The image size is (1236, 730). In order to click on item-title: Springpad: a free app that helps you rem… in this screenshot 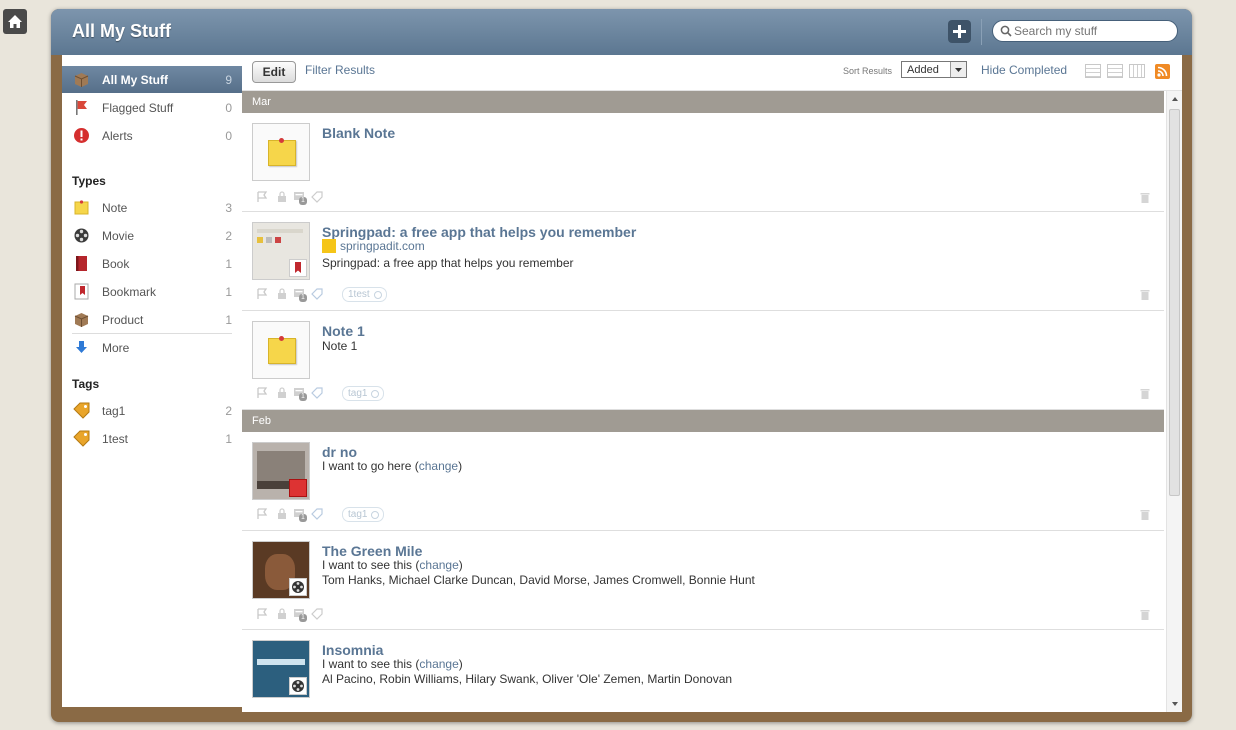, I will do `click(479, 232)`.